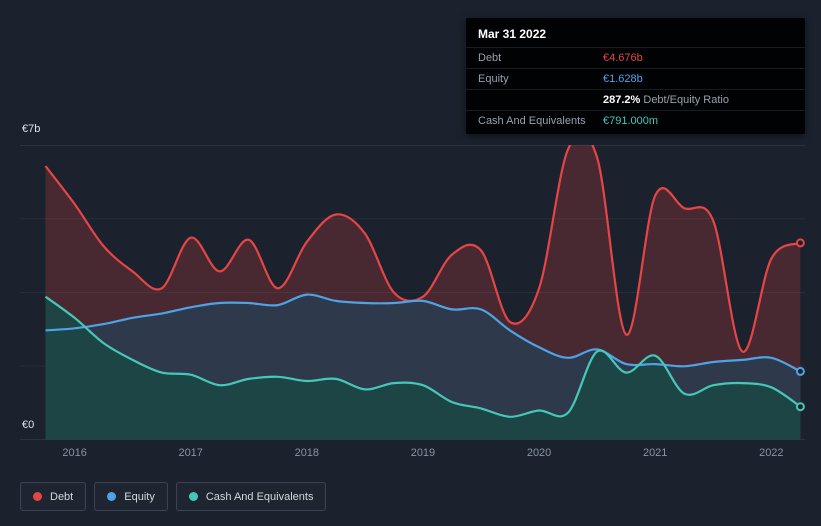  Describe the element at coordinates (62, 496) in the screenshot. I see `legend-item-label: Debt` at that location.